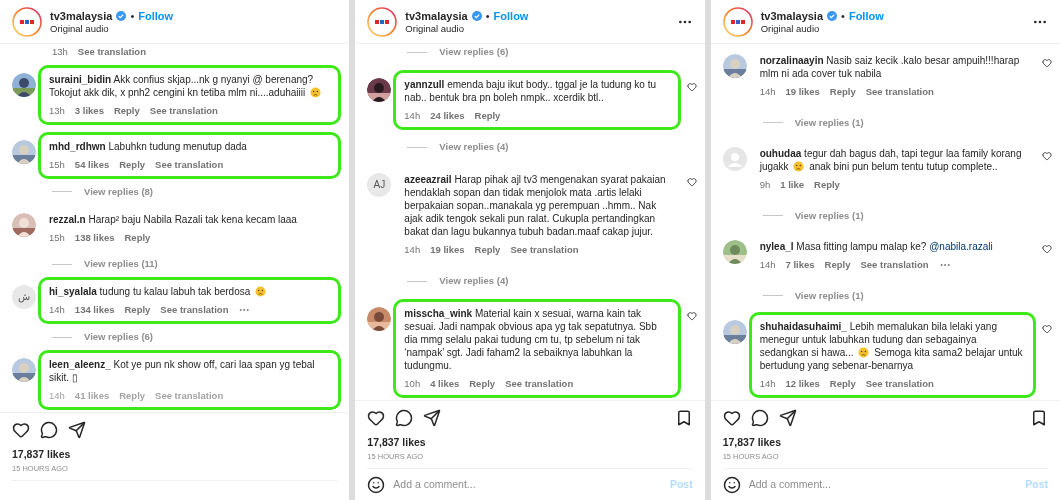 The height and width of the screenshot is (500, 1060). What do you see at coordinates (531, 339) in the screenshot?
I see `comment-text: misscha_wink Material kain x sesuai, warna kain tak sesuai. Jadi nampak obvious apa yg tak sepatutnya. Sbb dia mmg selalu pakai tudung cm tu, tp sebelum ni tak ‘nampak’ sgt. Jadi faham2 la sebaiknya labuhkan la tudungmu.` at bounding box center [531, 339].